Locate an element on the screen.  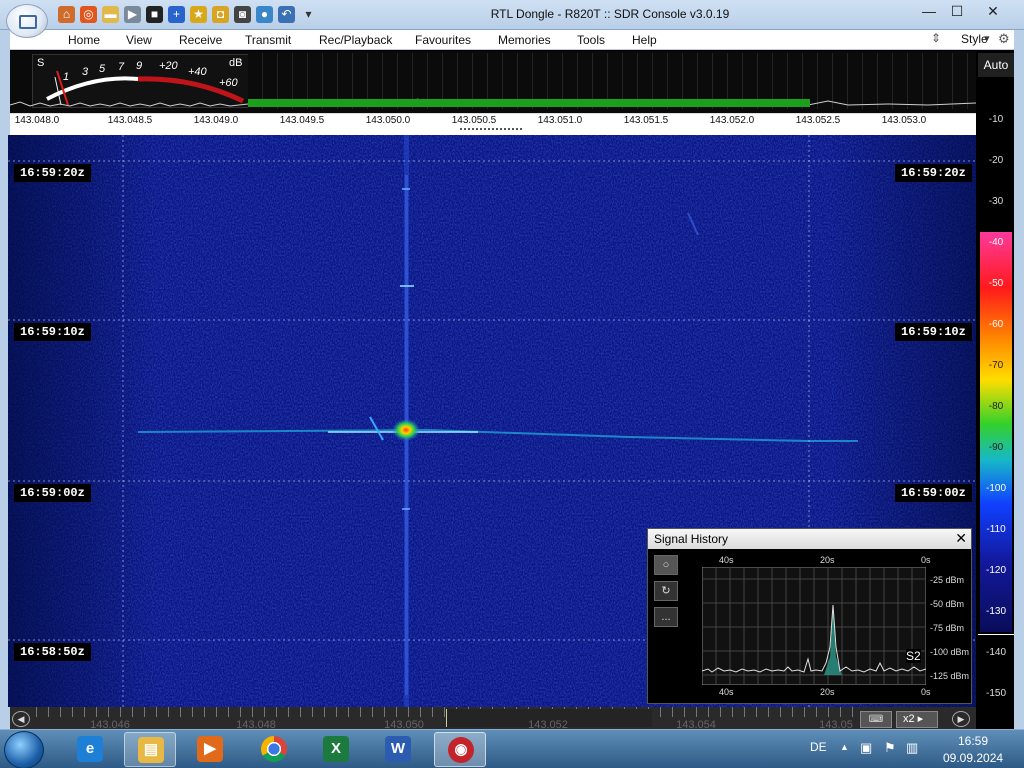
signal-history-title: Signal History is located at coordinates (691, 539).